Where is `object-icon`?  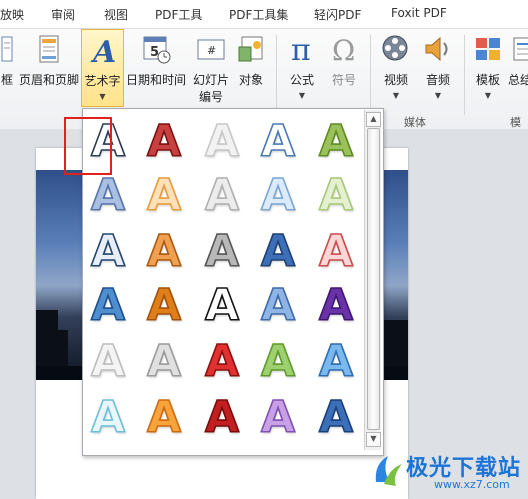
object-icon is located at coordinates (251, 50).